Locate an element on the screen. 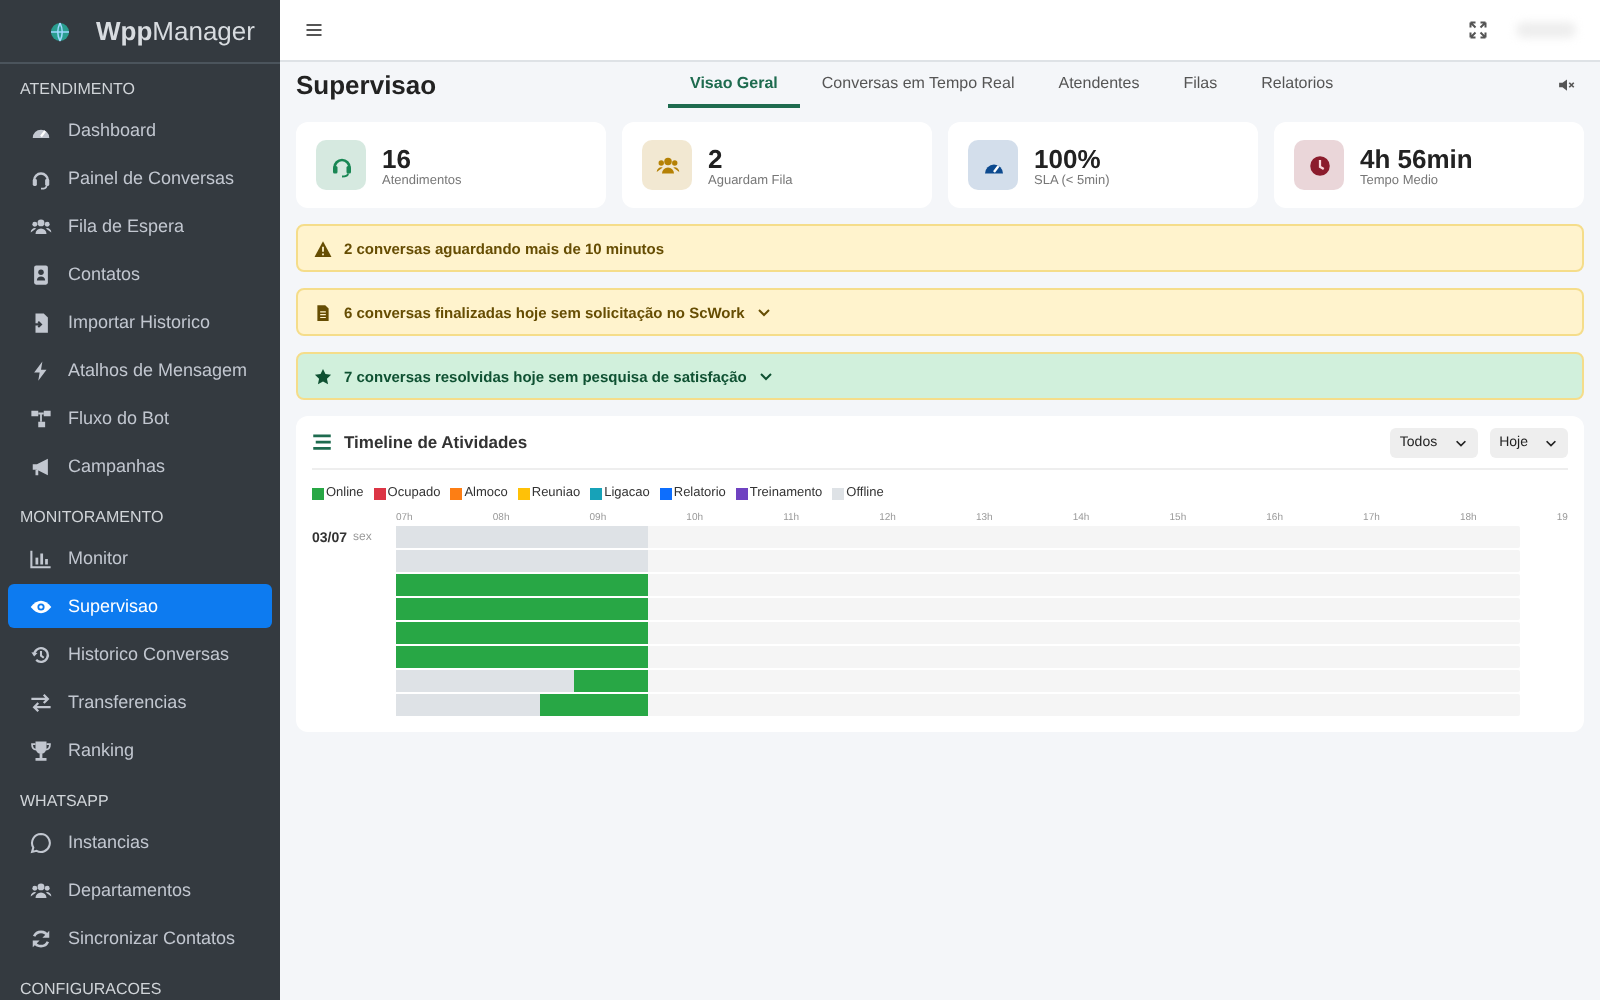 This screenshot has height=1000, width=1600. tab: Atendentes is located at coordinates (1099, 84).